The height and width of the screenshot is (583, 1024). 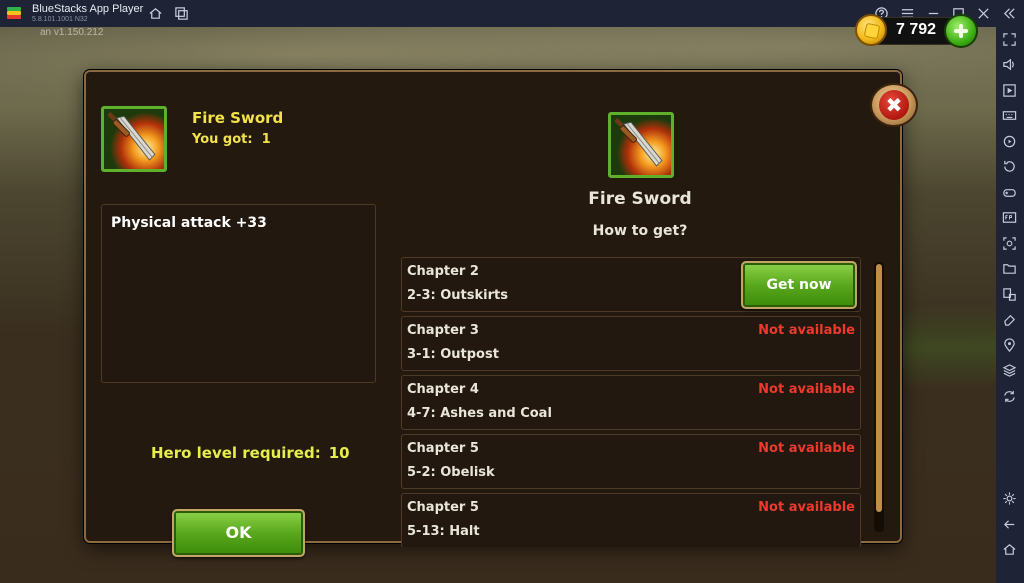 What do you see at coordinates (640, 199) in the screenshot?
I see `item-title: Fire Sword` at bounding box center [640, 199].